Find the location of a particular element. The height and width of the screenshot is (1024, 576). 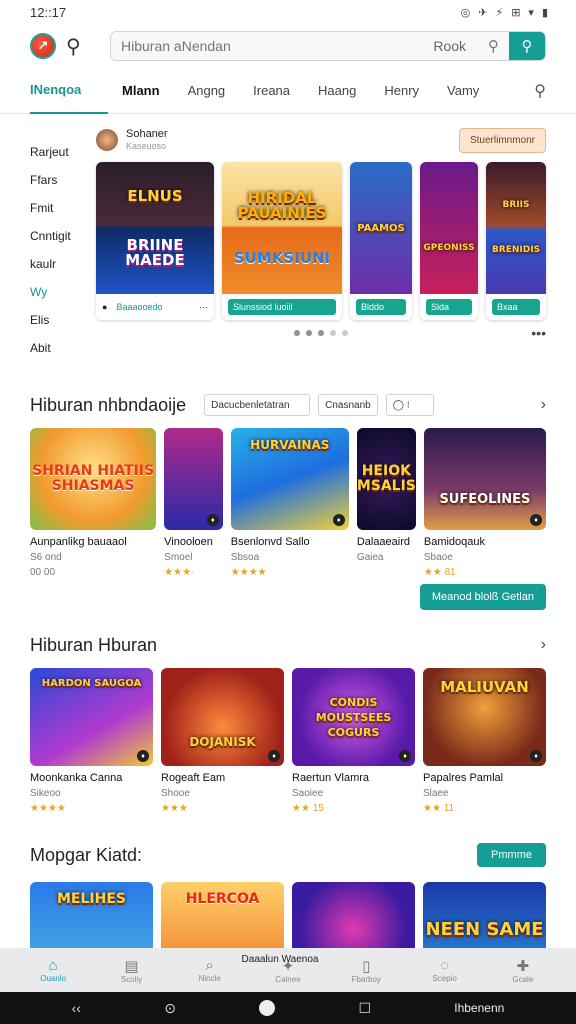

see-all-button: Meanod blolß Getlan is located at coordinates (482, 597).